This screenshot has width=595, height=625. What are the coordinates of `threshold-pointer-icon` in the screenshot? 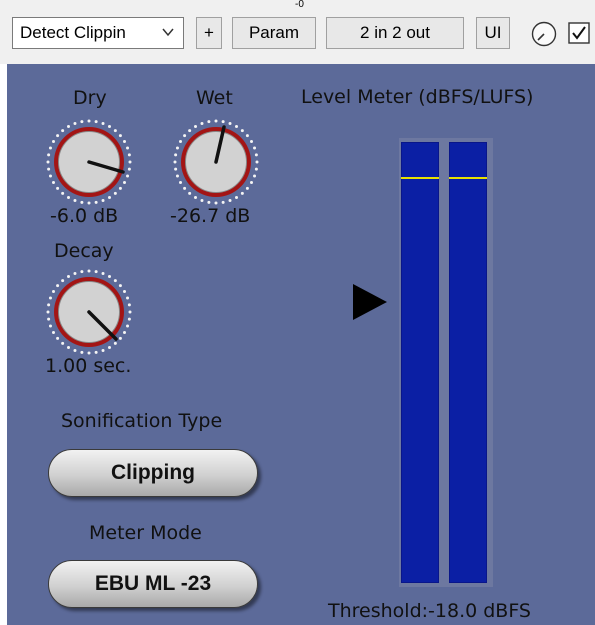 It's located at (370, 302).